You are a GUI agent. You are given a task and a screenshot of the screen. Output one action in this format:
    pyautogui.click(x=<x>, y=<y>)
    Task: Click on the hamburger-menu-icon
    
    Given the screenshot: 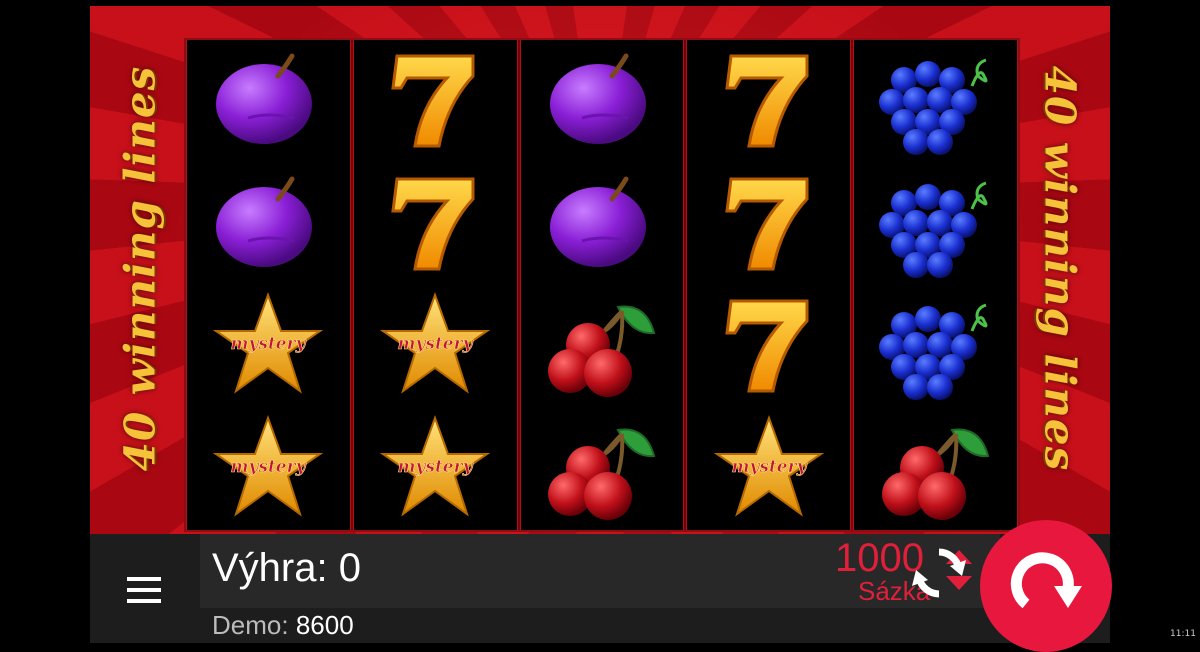 What is the action you would take?
    pyautogui.click(x=144, y=579)
    